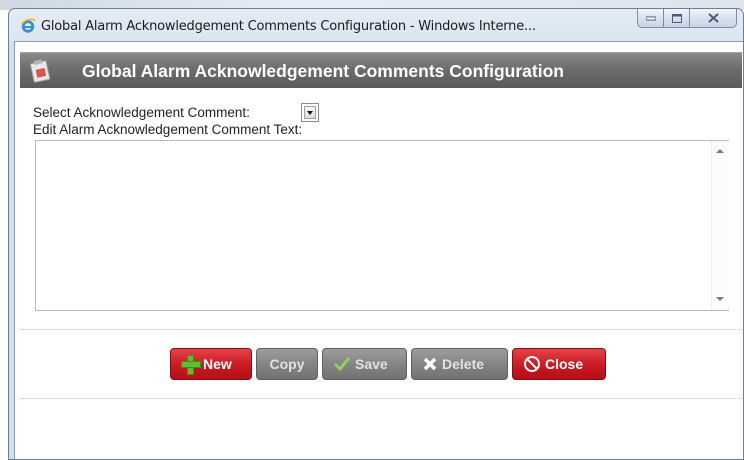 This screenshot has width=744, height=460. I want to click on select-comment-label: Select Acknowledgement Comment:, so click(141, 112).